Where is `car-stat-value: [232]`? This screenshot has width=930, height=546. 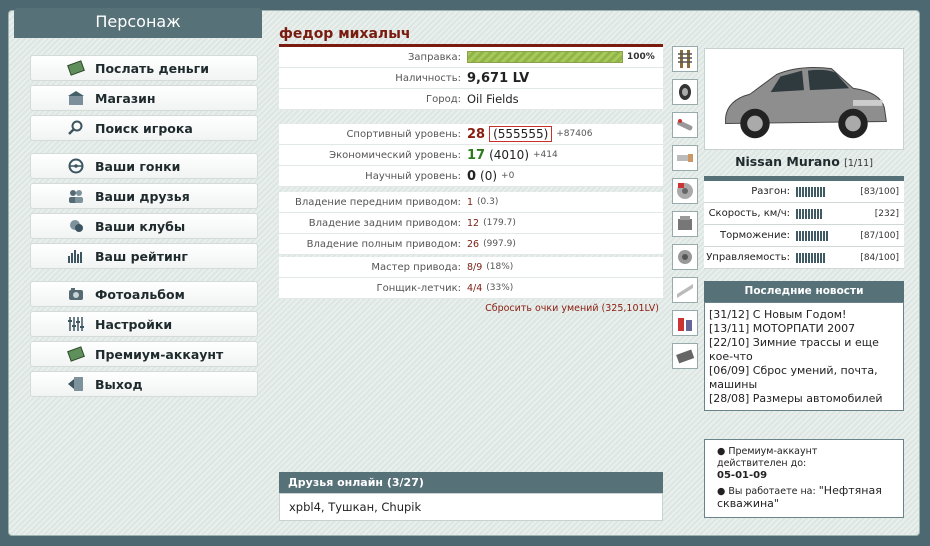
car-stat-value: [232] is located at coordinates (886, 213).